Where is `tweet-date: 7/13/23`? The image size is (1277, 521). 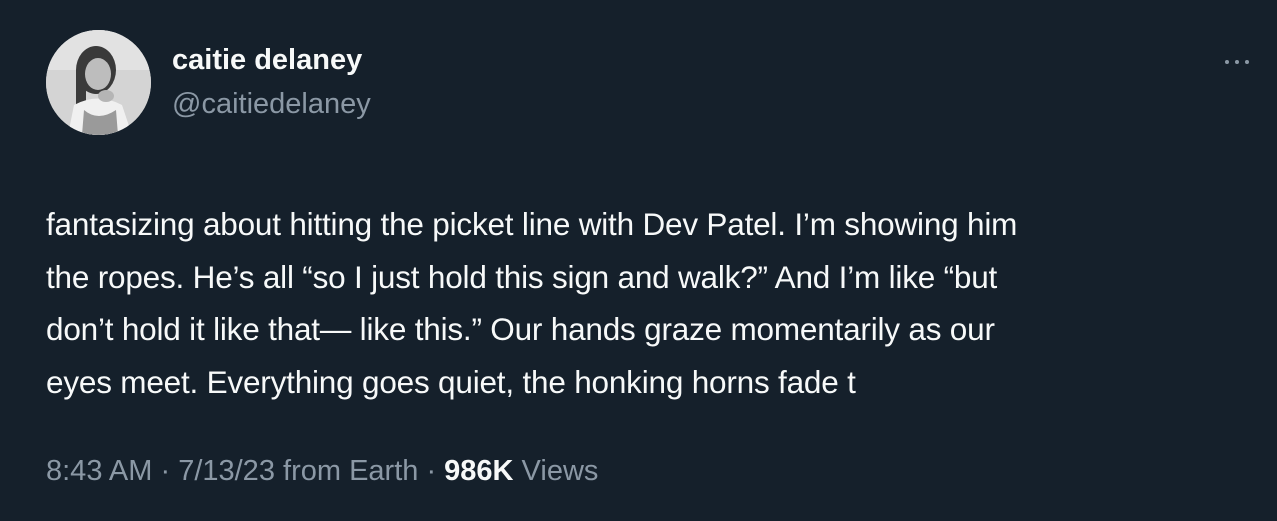
tweet-date: 7/13/23 is located at coordinates (226, 471).